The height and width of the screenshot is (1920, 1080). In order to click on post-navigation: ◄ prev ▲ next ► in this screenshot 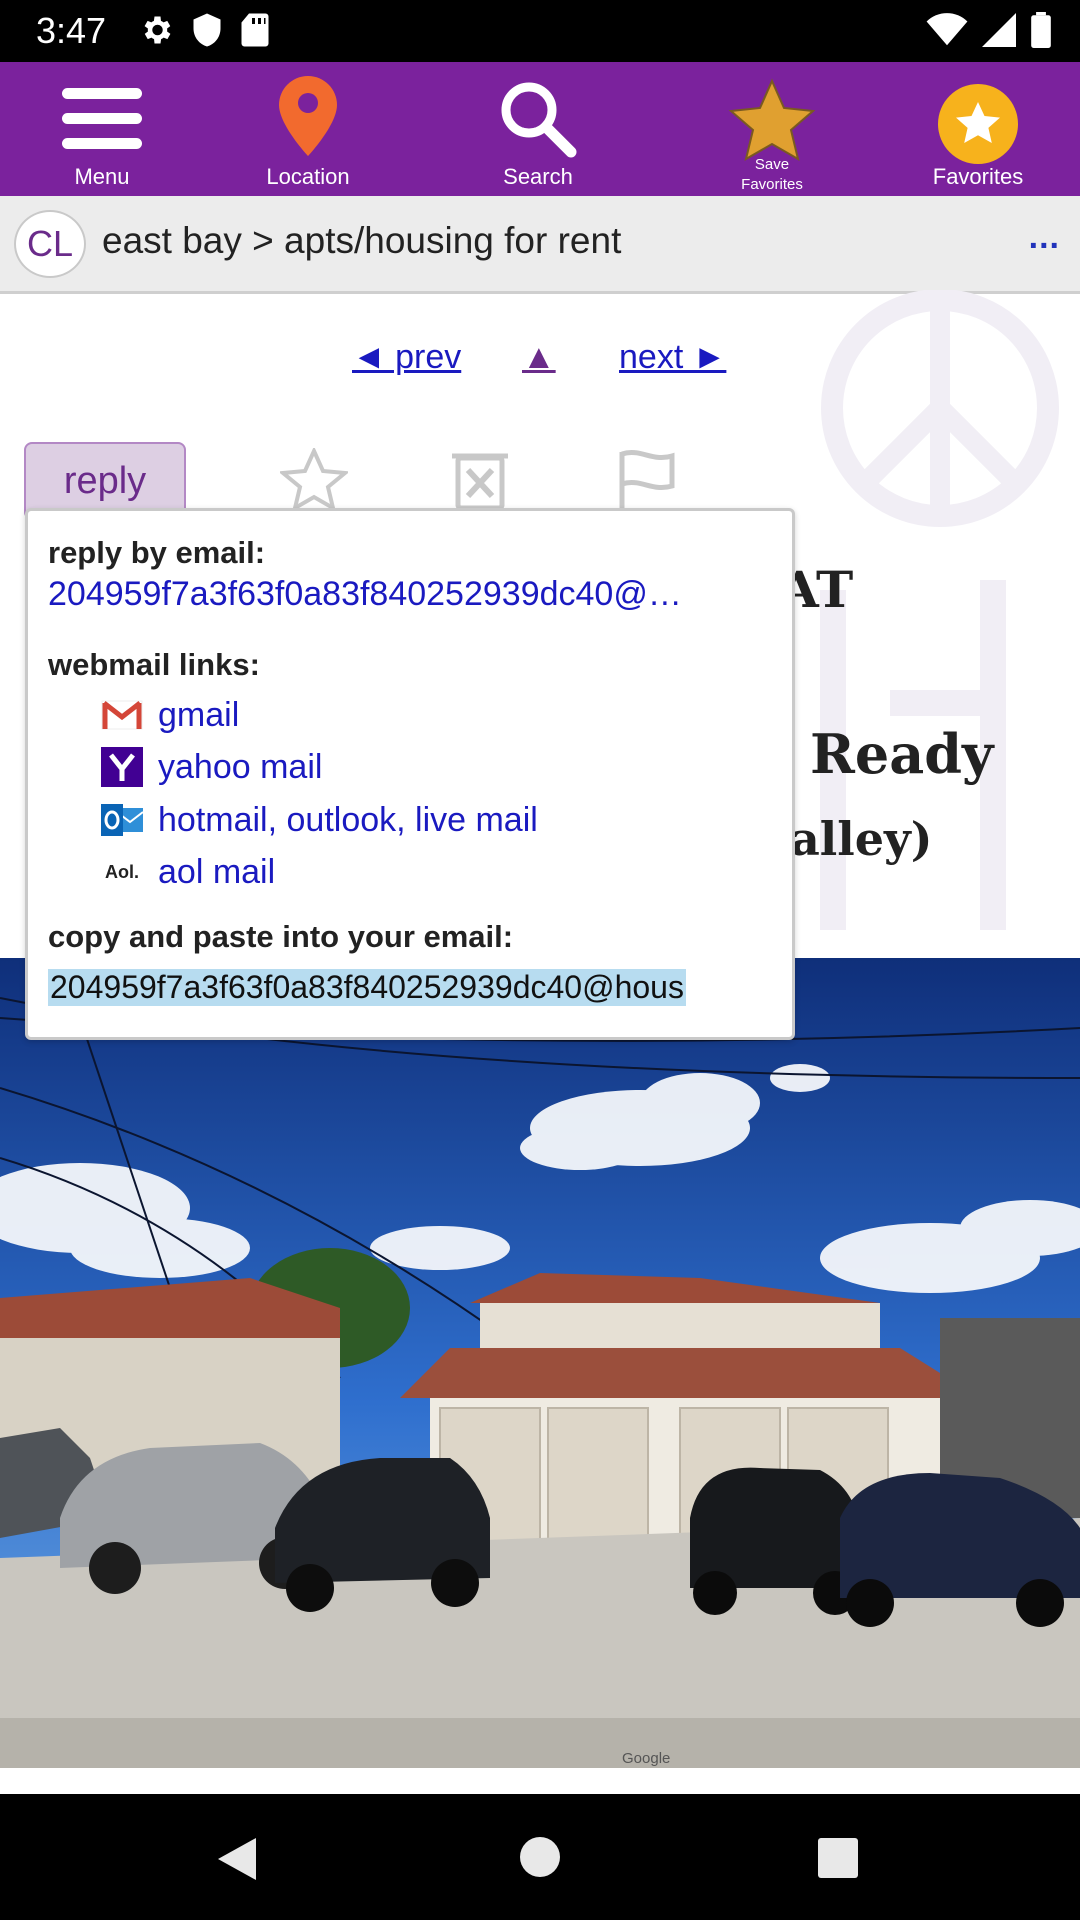, I will do `click(540, 363)`.